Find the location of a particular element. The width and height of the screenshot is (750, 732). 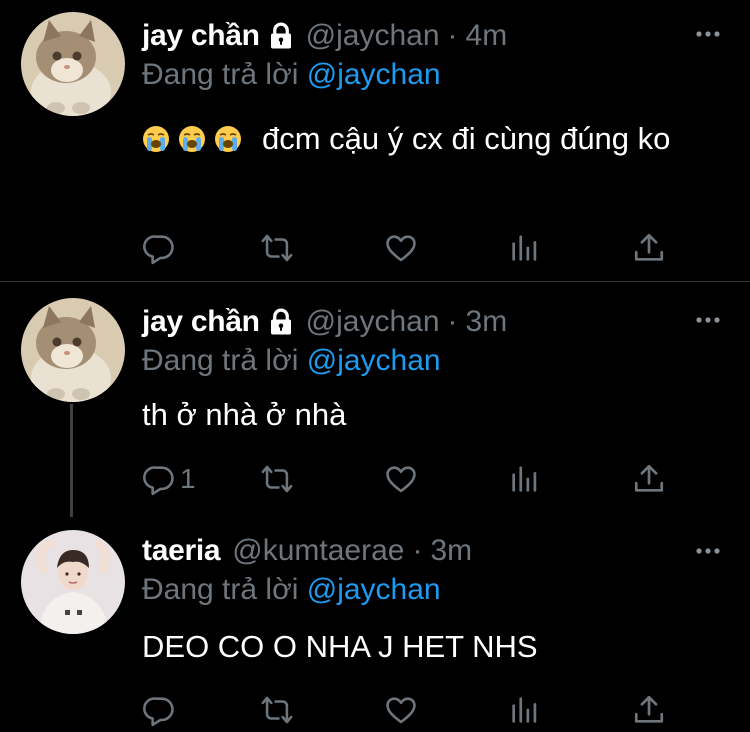

timestamp: 4m is located at coordinates (487, 36).